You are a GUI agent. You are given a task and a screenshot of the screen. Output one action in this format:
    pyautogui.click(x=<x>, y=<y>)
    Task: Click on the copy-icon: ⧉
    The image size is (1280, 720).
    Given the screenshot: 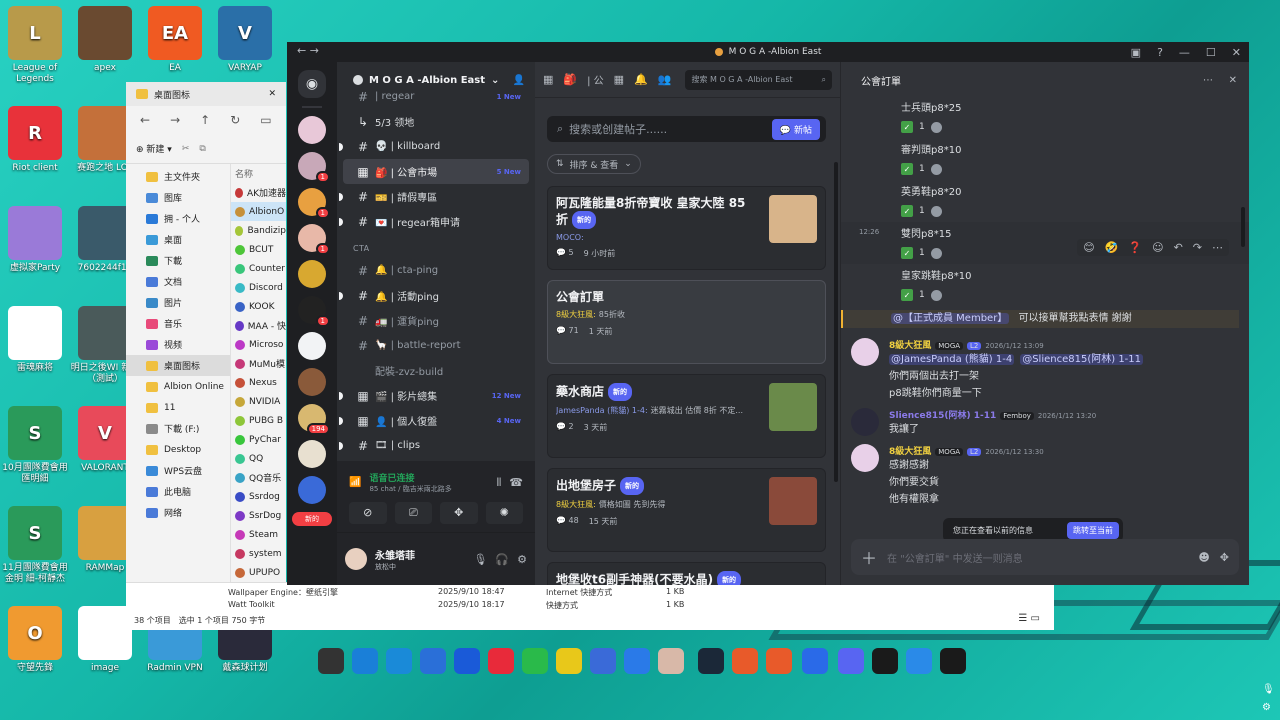 What is the action you would take?
    pyautogui.click(x=202, y=149)
    